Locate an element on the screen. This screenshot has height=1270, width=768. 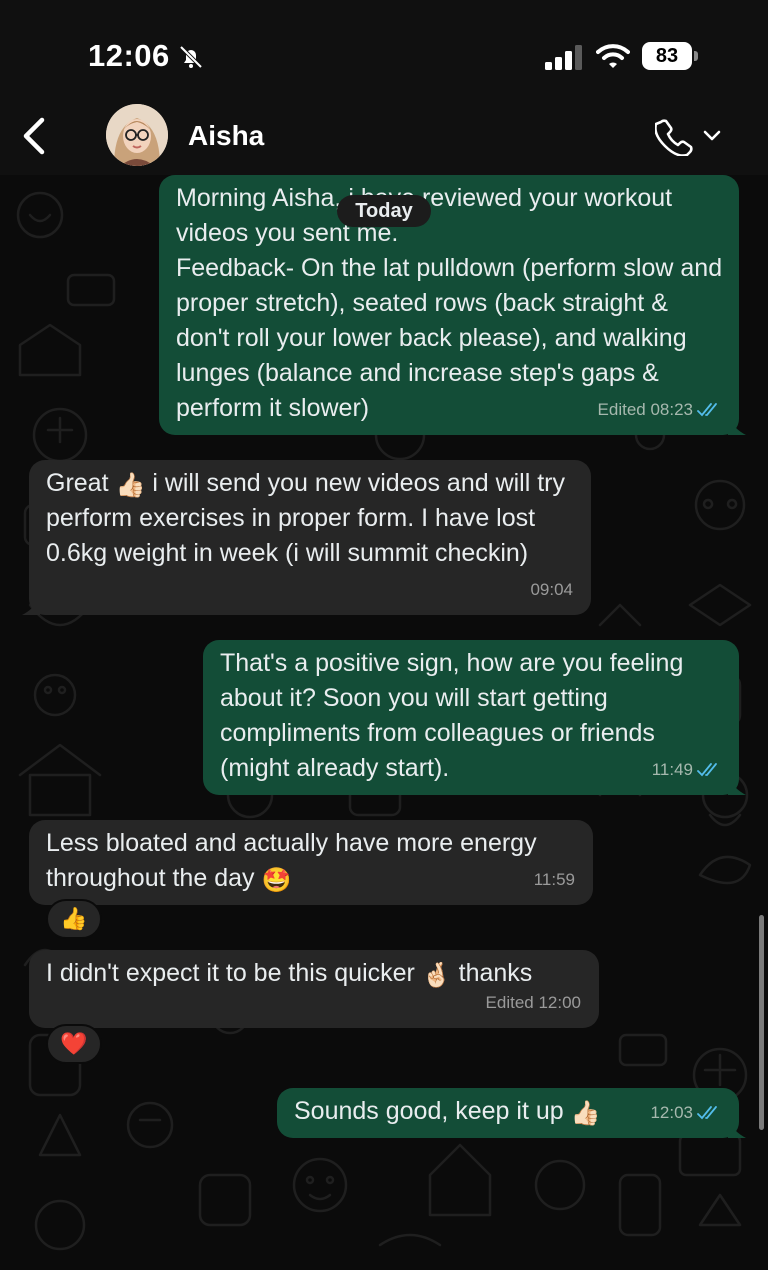
wifi-icon is located at coordinates (613, 56).